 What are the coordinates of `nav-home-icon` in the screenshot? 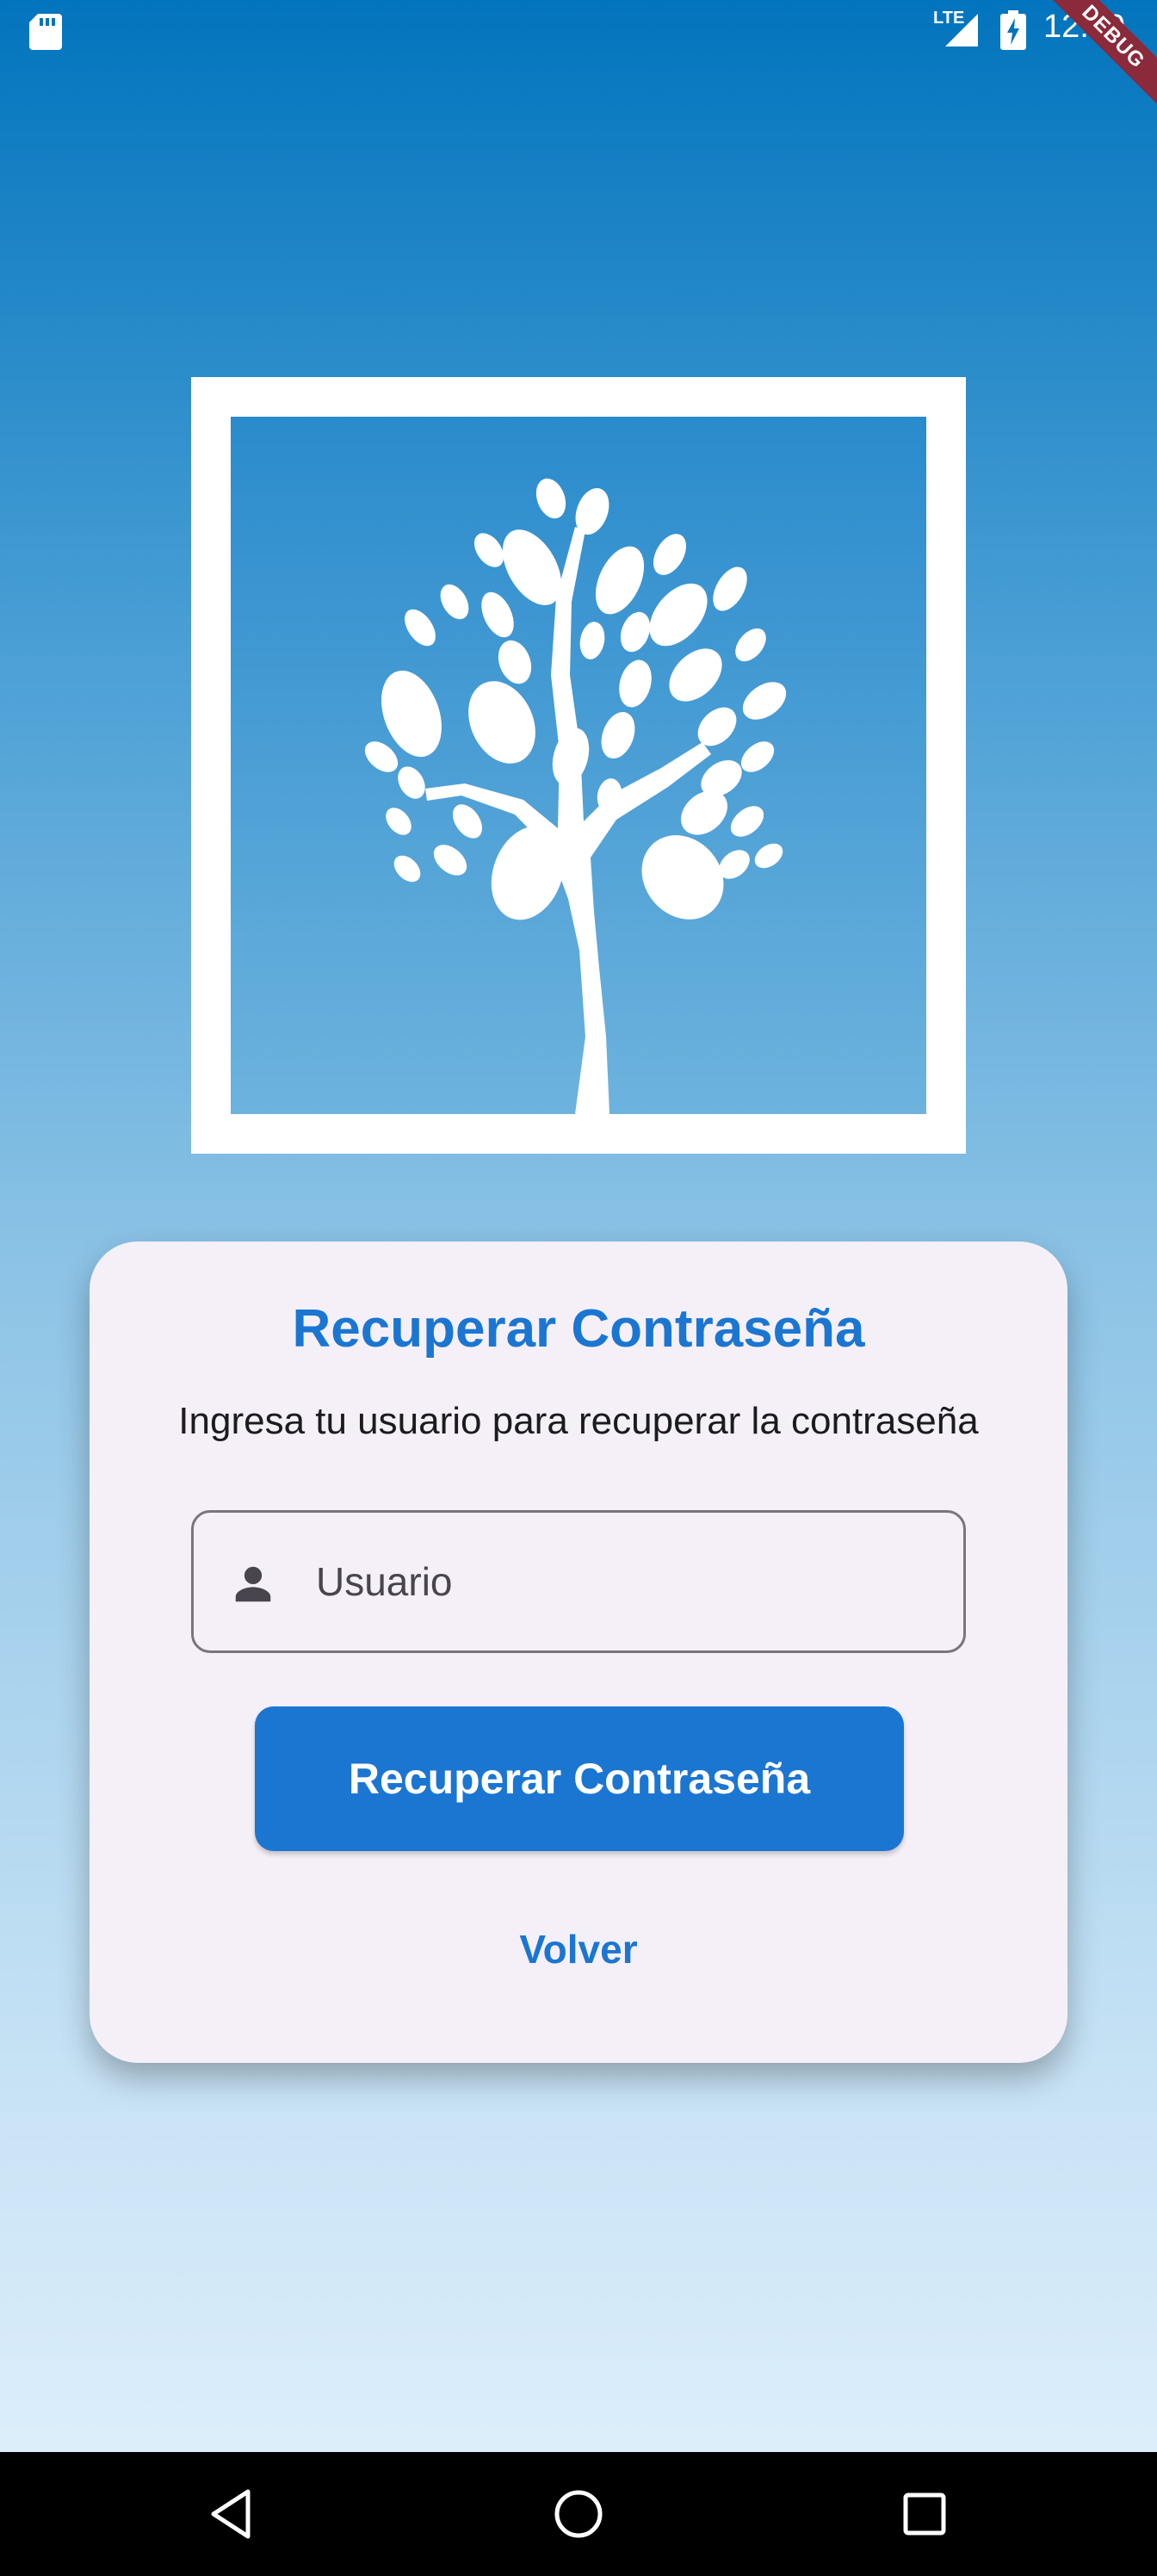 It's located at (579, 2514).